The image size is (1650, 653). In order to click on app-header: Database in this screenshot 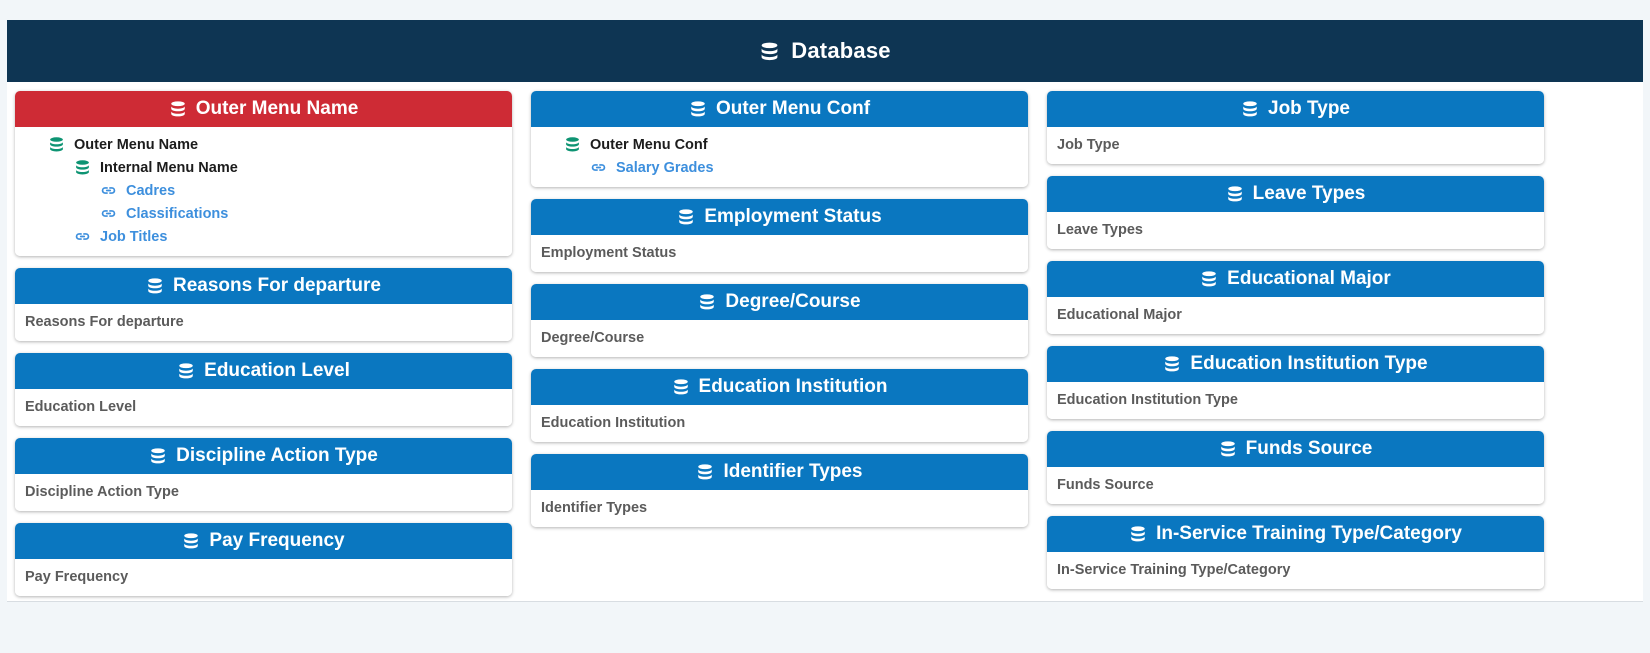, I will do `click(825, 51)`.